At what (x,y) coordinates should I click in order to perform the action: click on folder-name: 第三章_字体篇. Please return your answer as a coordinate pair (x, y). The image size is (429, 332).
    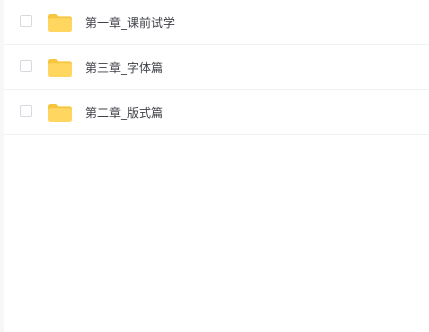
    Looking at the image, I should click on (124, 68).